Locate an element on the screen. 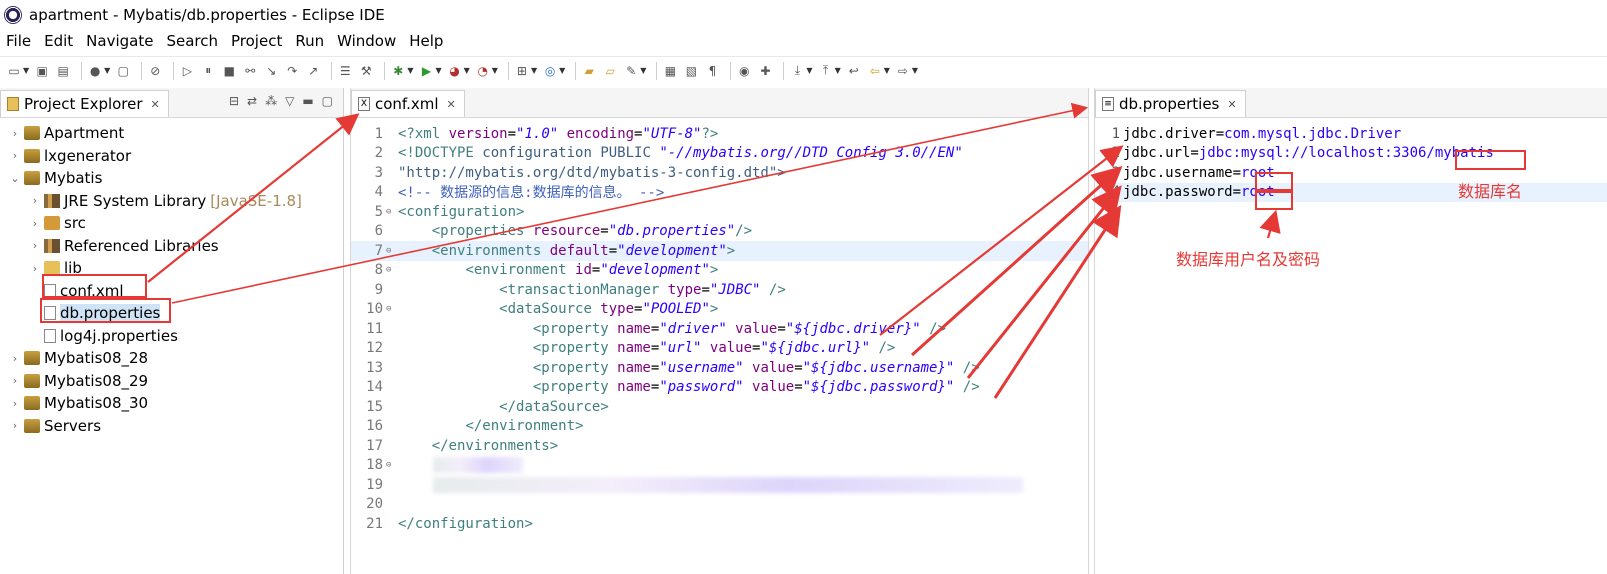  code-line: 1 <?xml version="1.0" encoding="UTF-8"?> is located at coordinates (719, 134).